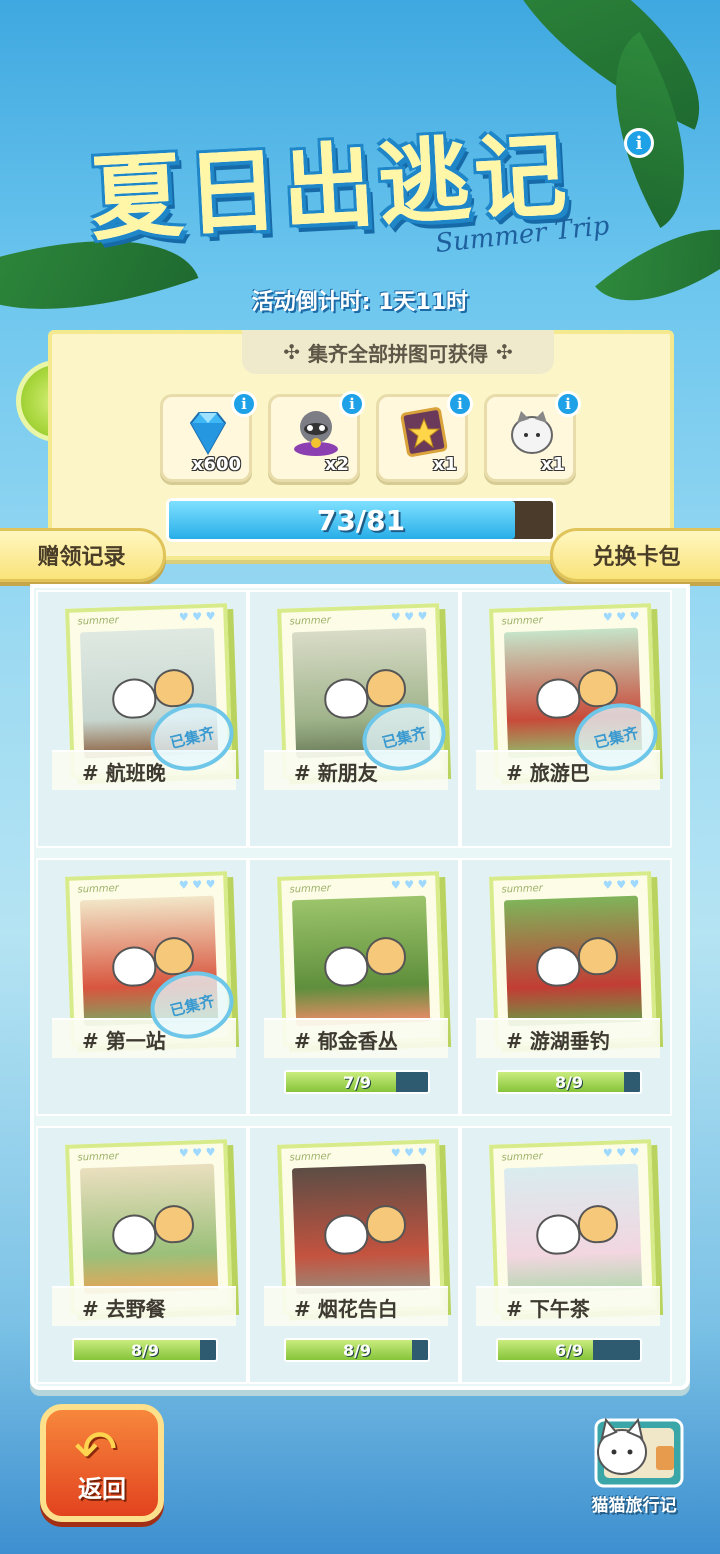  What do you see at coordinates (424, 432) in the screenshot?
I see `star-card-icon` at bounding box center [424, 432].